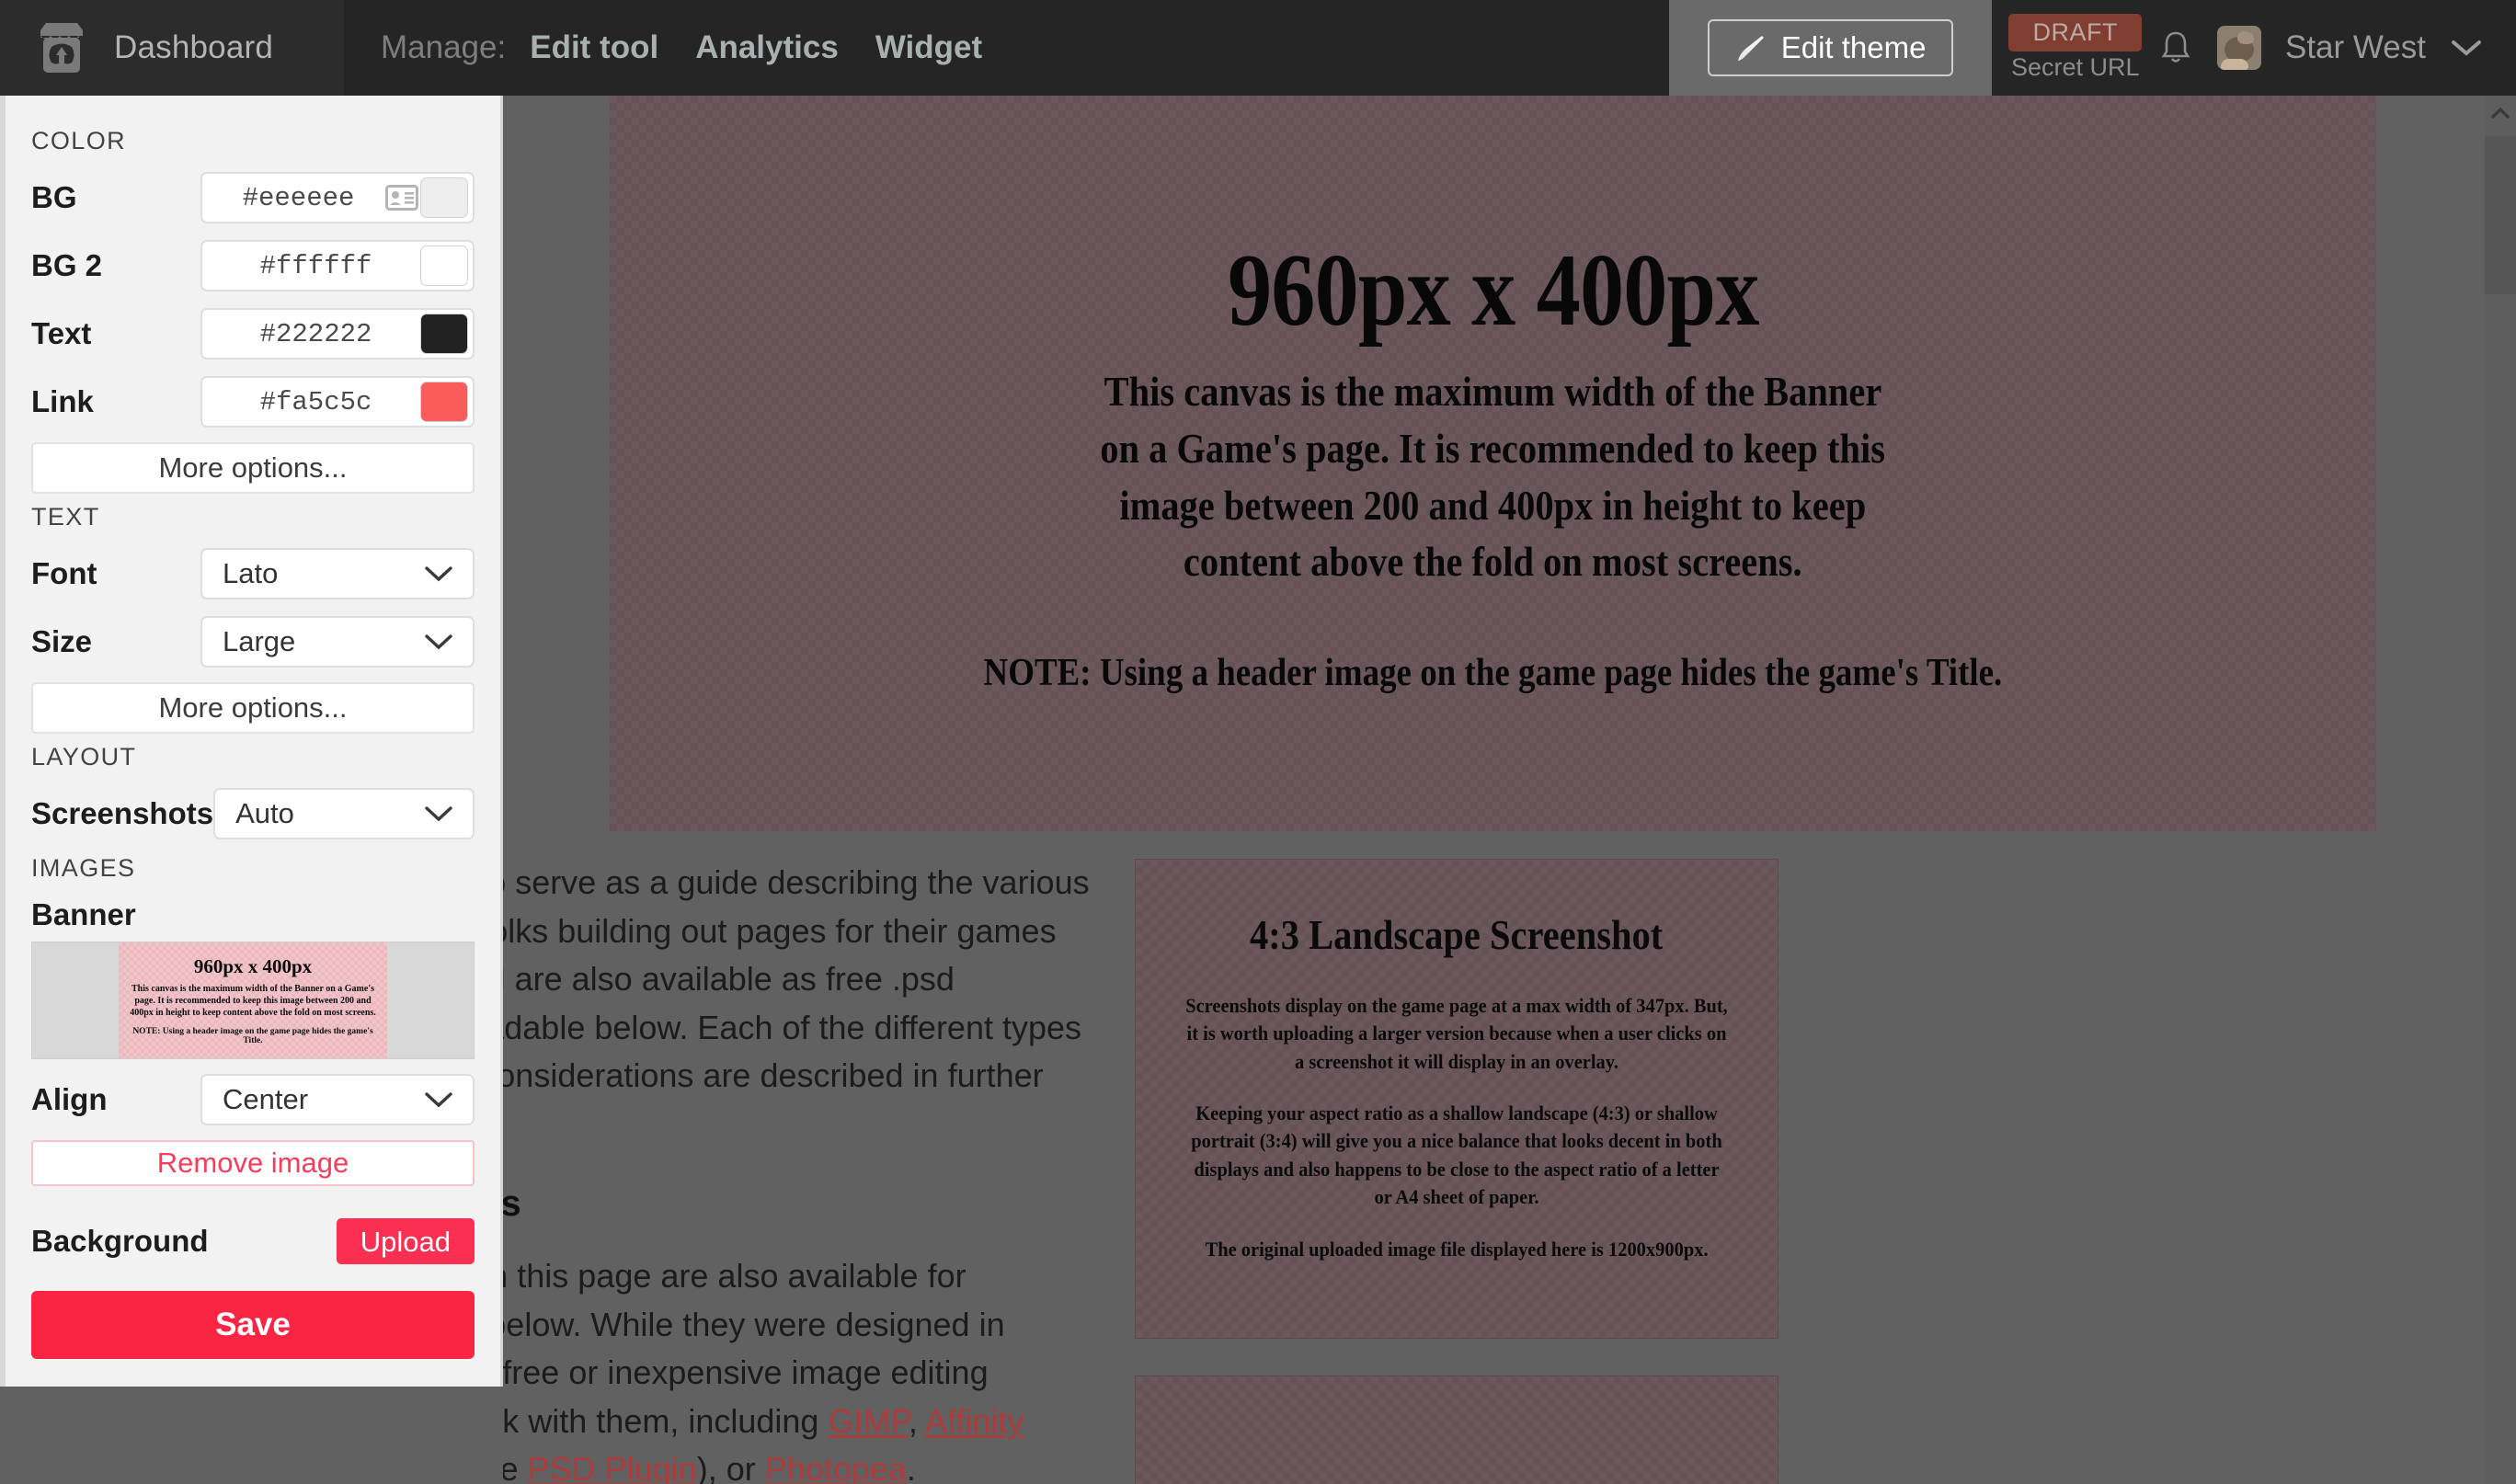 Image resolution: width=2516 pixels, height=1484 pixels. What do you see at coordinates (266, 1099) in the screenshot?
I see `align-select-value: Center` at bounding box center [266, 1099].